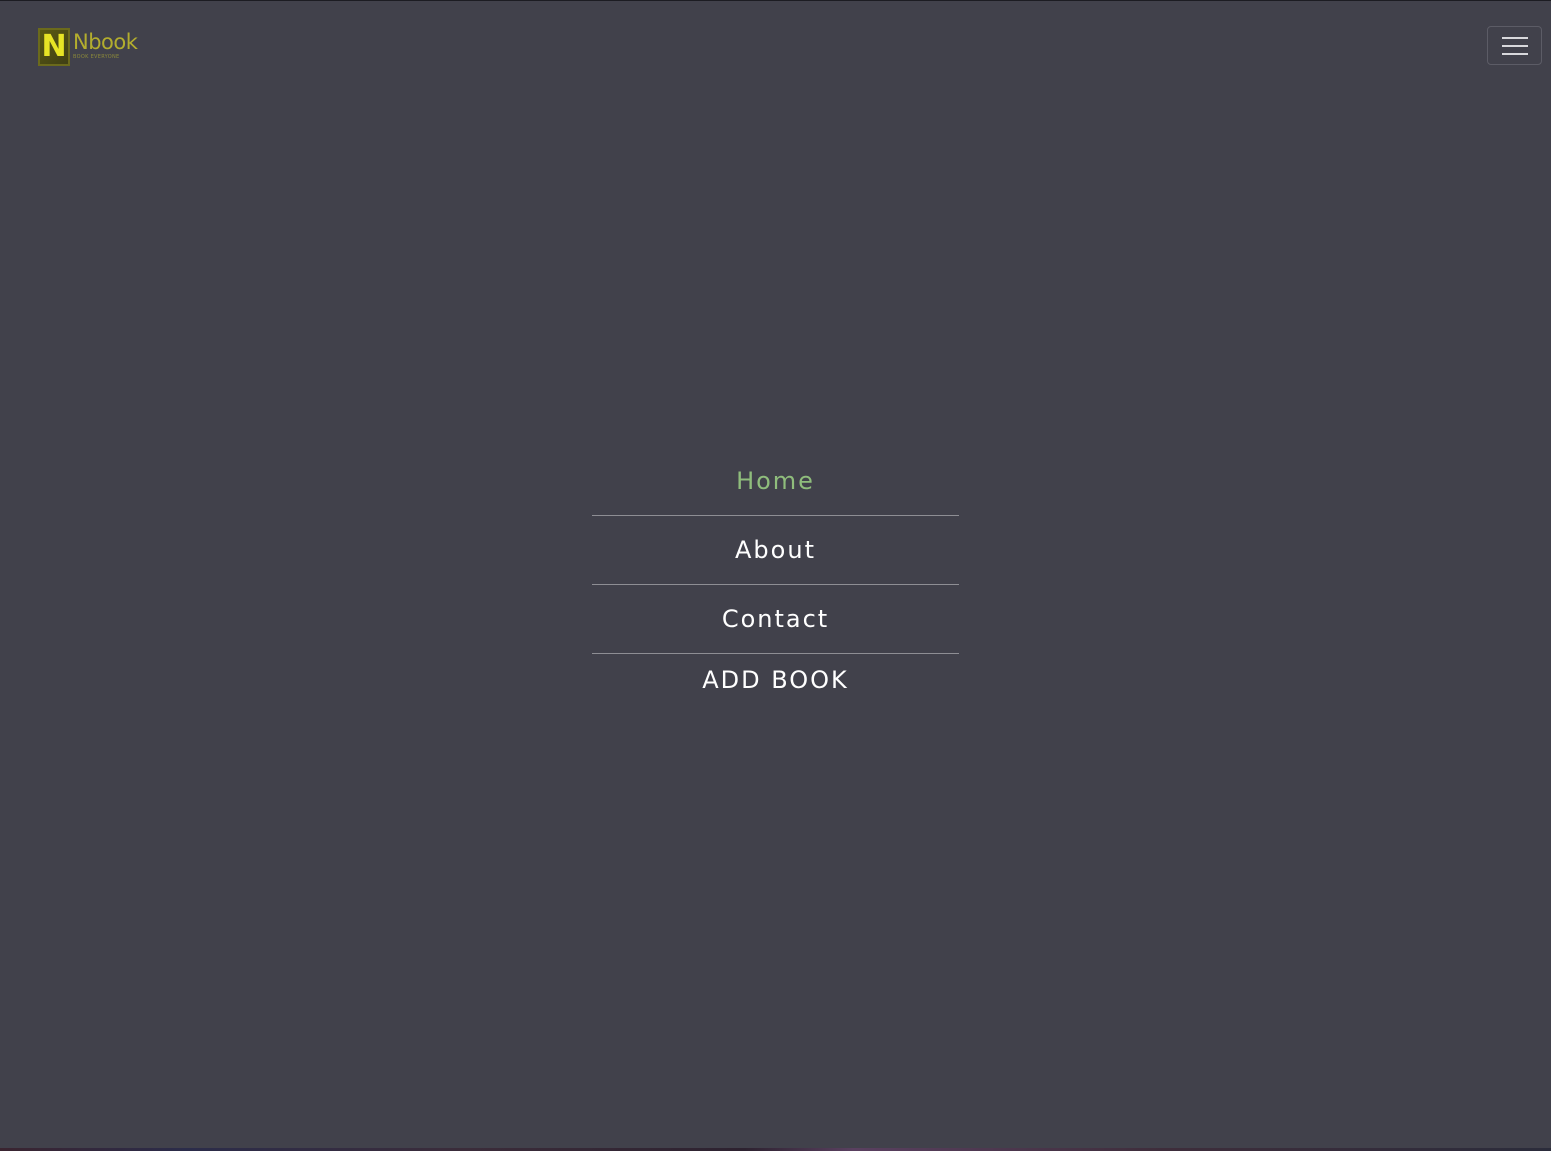 This screenshot has height=1151, width=1551. Describe the element at coordinates (1514, 37) in the screenshot. I see `hamburger-icon-bar-top` at that location.